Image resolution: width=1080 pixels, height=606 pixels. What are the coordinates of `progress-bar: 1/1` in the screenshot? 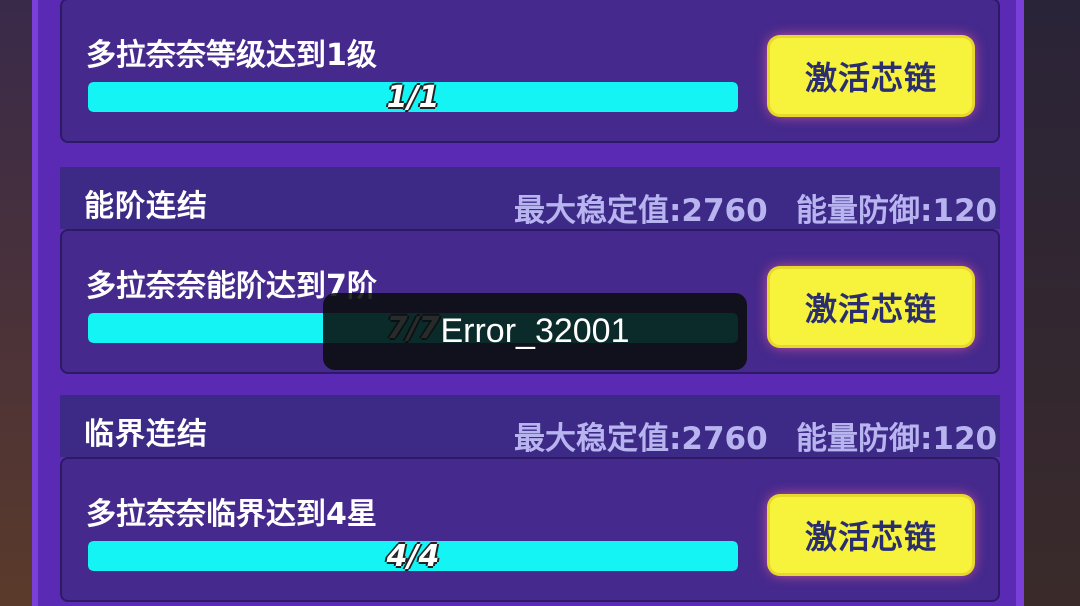 It's located at (413, 97).